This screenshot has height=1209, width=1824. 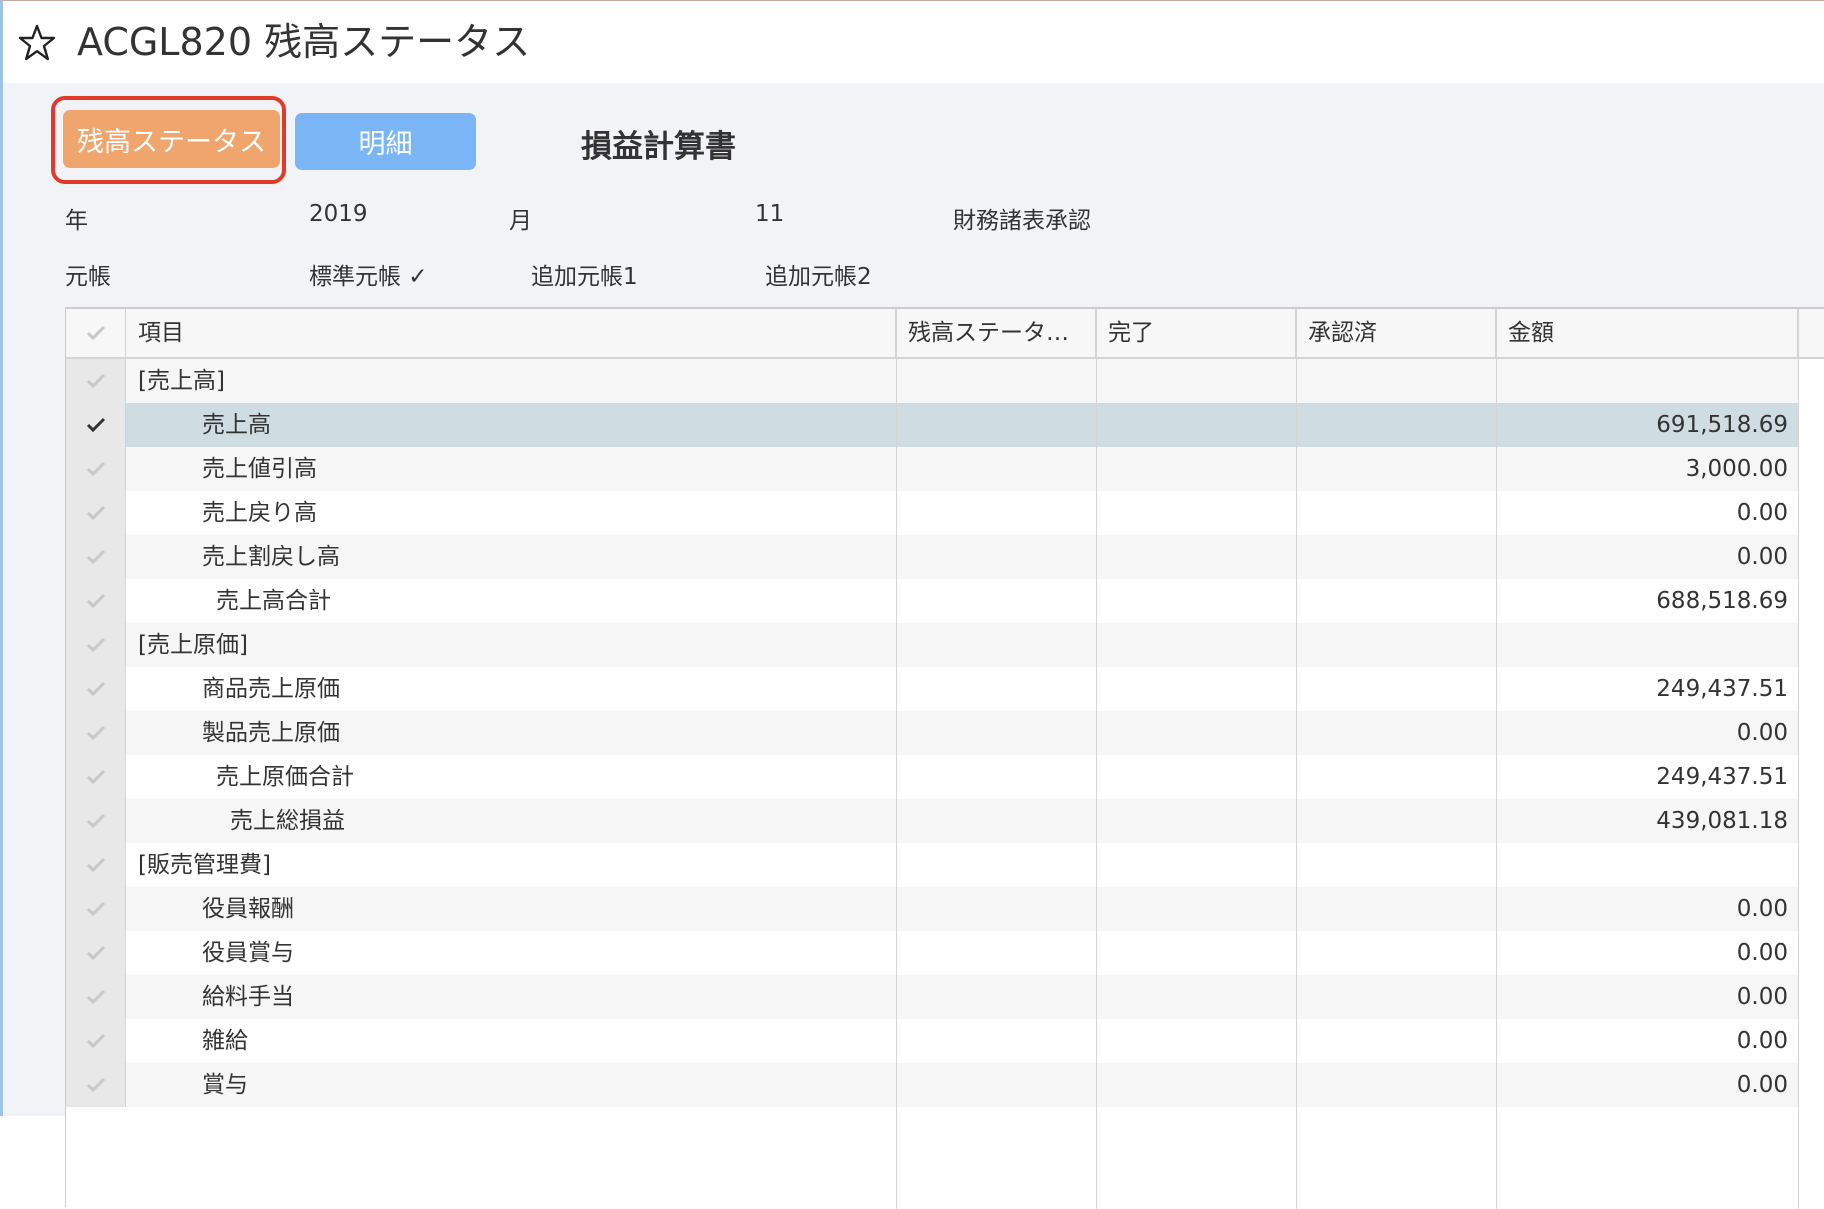 What do you see at coordinates (271, 689) in the screenshot?
I see `row-item-label: 商品売上原価` at bounding box center [271, 689].